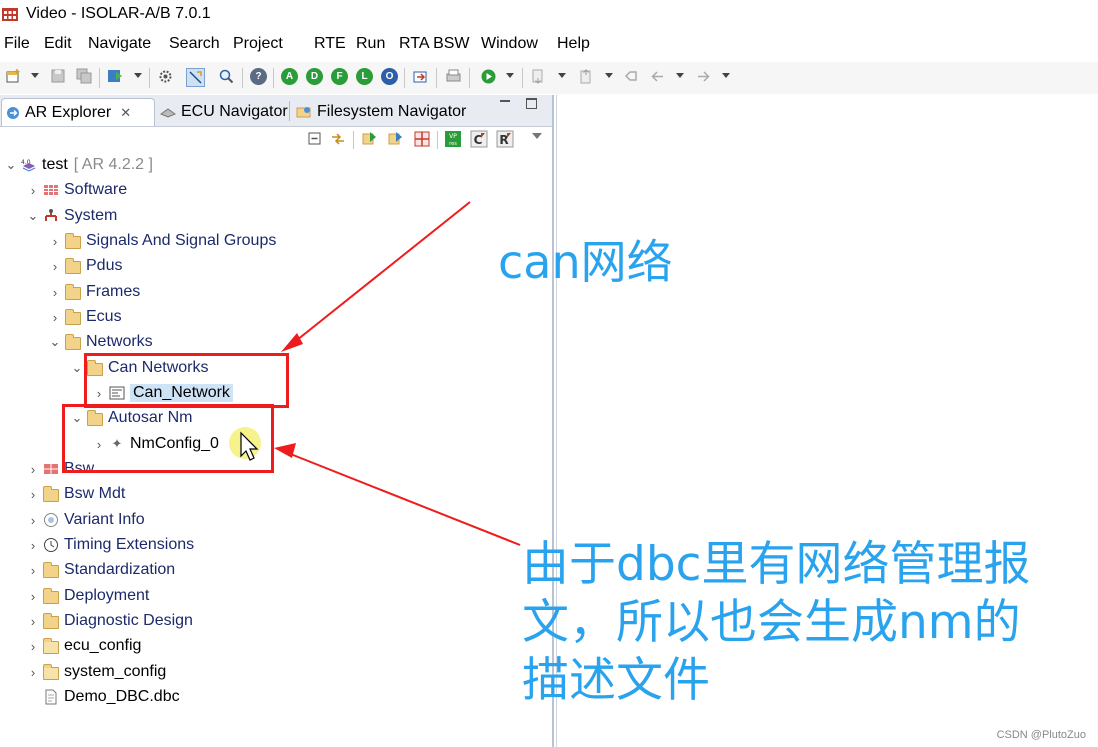 This screenshot has width=1098, height=747. I want to click on o-icon: O, so click(389, 76).